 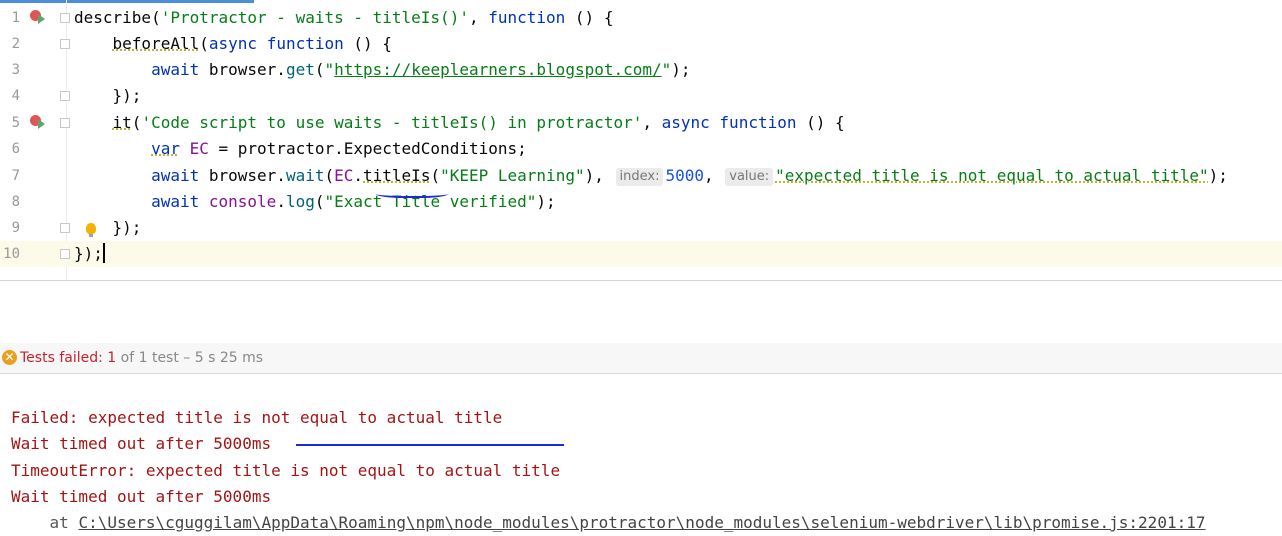 What do you see at coordinates (15, 149) in the screenshot?
I see `line-number: 6` at bounding box center [15, 149].